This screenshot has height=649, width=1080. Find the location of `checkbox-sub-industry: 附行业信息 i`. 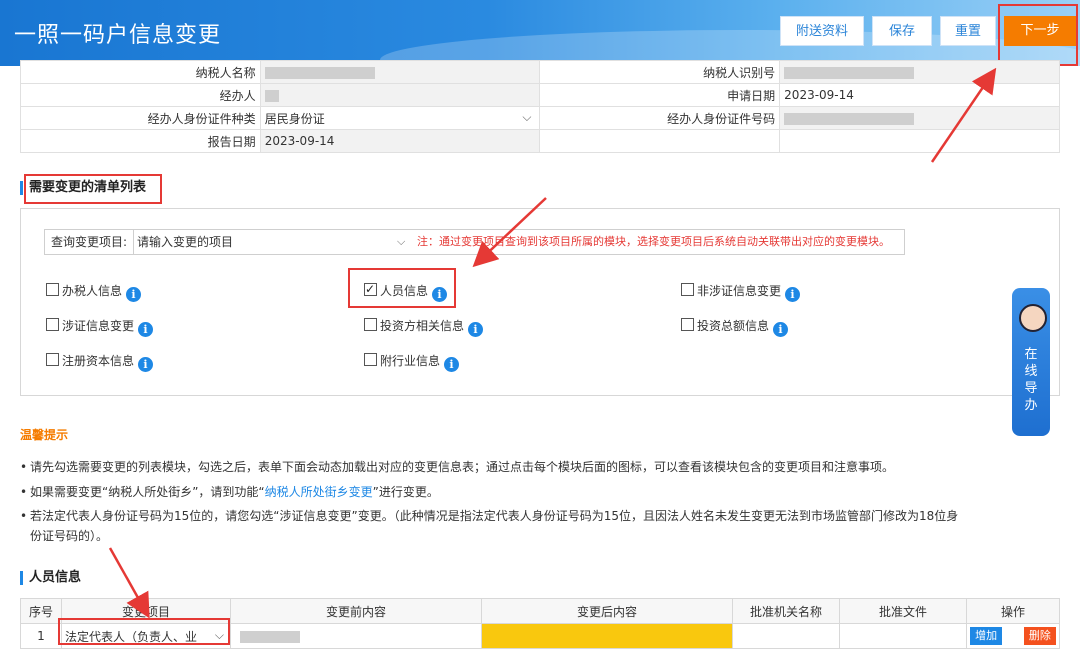

checkbox-sub-industry: 附行业信息 i is located at coordinates (412, 362).